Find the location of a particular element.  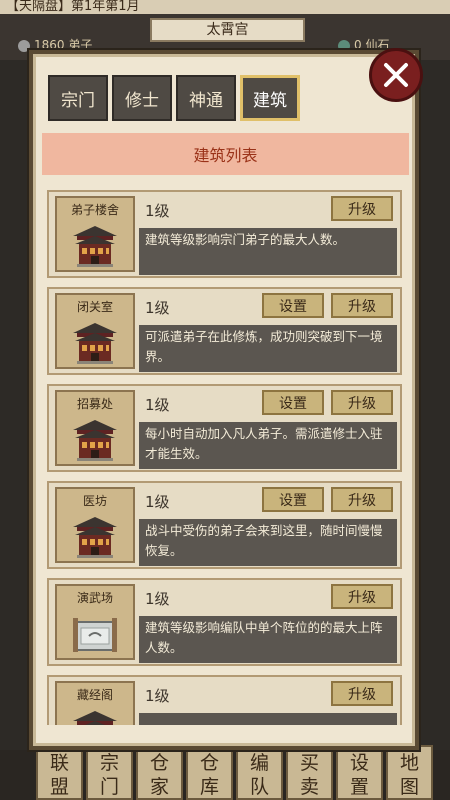

building-card: 医坊 1级 设置 升级 战斗中受伤的弟子会来到这里，随时间慢慢恢复。 is located at coordinates (224, 525).